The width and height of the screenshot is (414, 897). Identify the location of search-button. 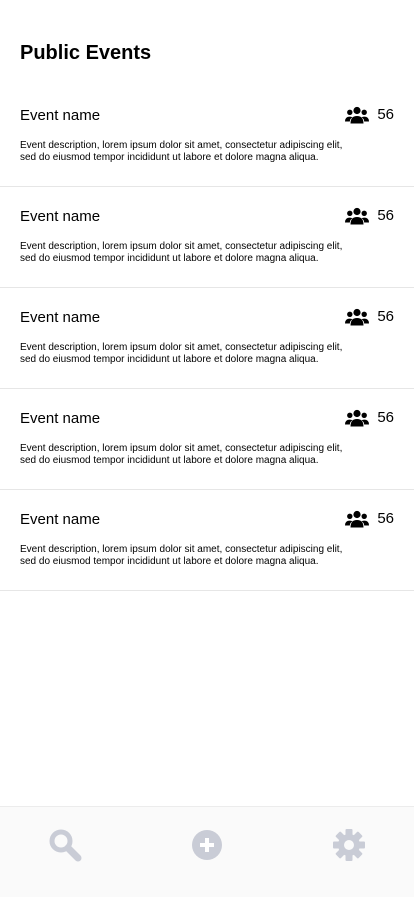
(65, 845).